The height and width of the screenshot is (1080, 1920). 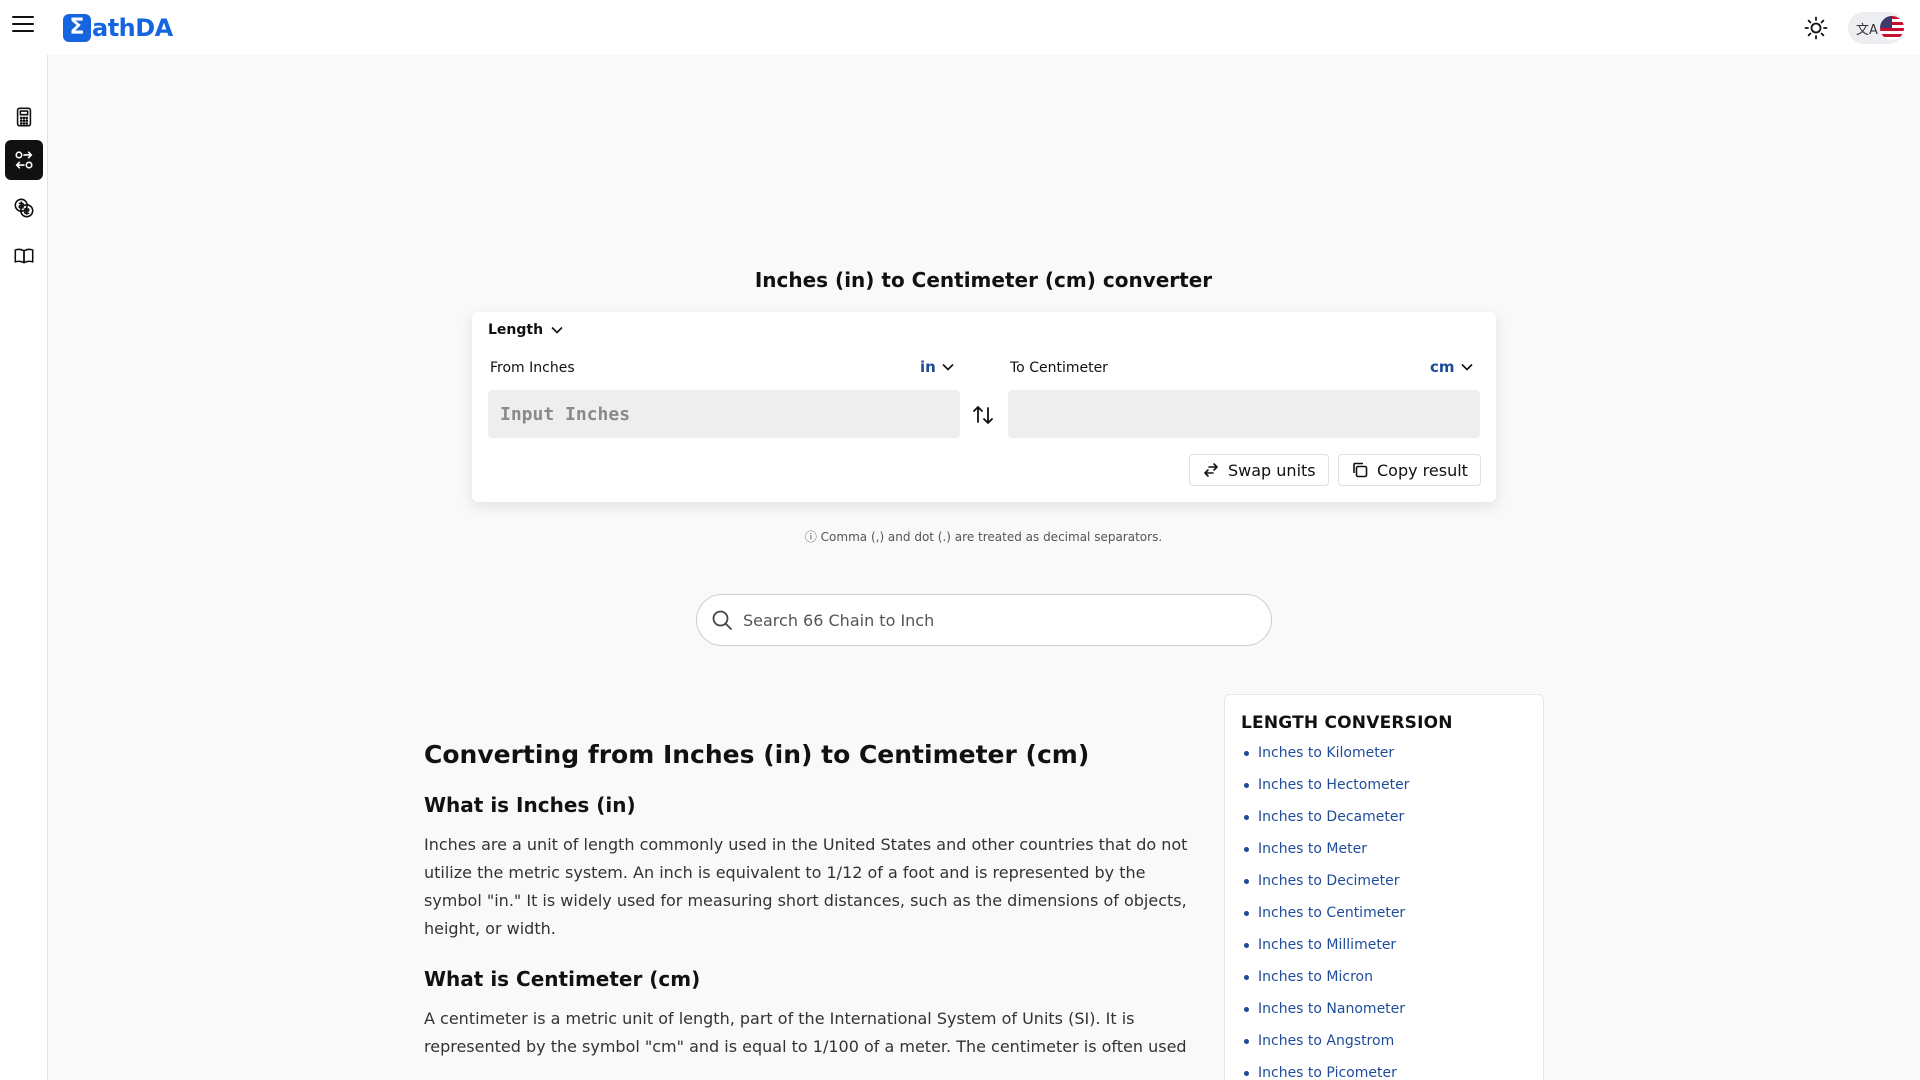 What do you see at coordinates (1327, 1072) in the screenshot?
I see `link-text: Inches to Picometer` at bounding box center [1327, 1072].